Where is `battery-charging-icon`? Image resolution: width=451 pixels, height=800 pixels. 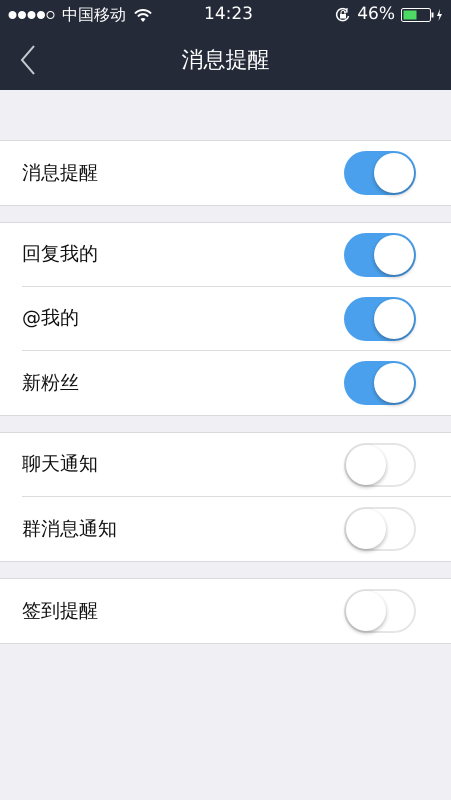 battery-charging-icon is located at coordinates (422, 15).